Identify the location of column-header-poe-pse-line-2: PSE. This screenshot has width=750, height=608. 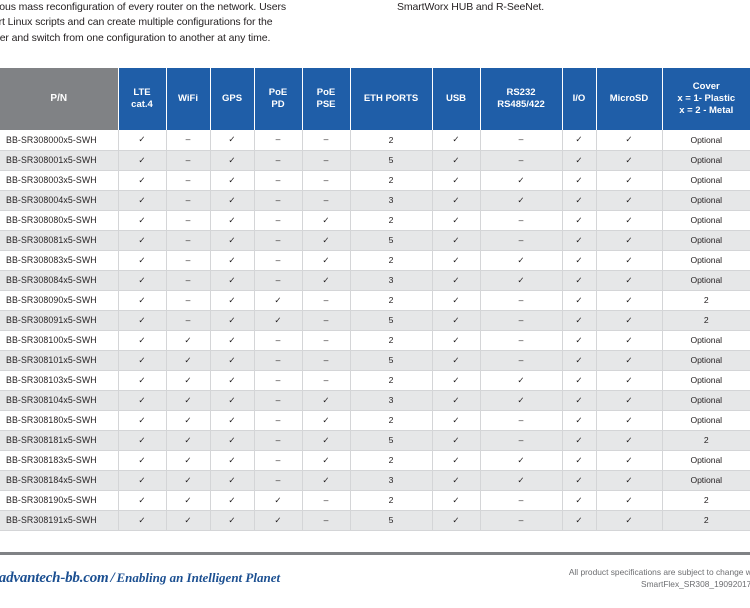
(326, 104).